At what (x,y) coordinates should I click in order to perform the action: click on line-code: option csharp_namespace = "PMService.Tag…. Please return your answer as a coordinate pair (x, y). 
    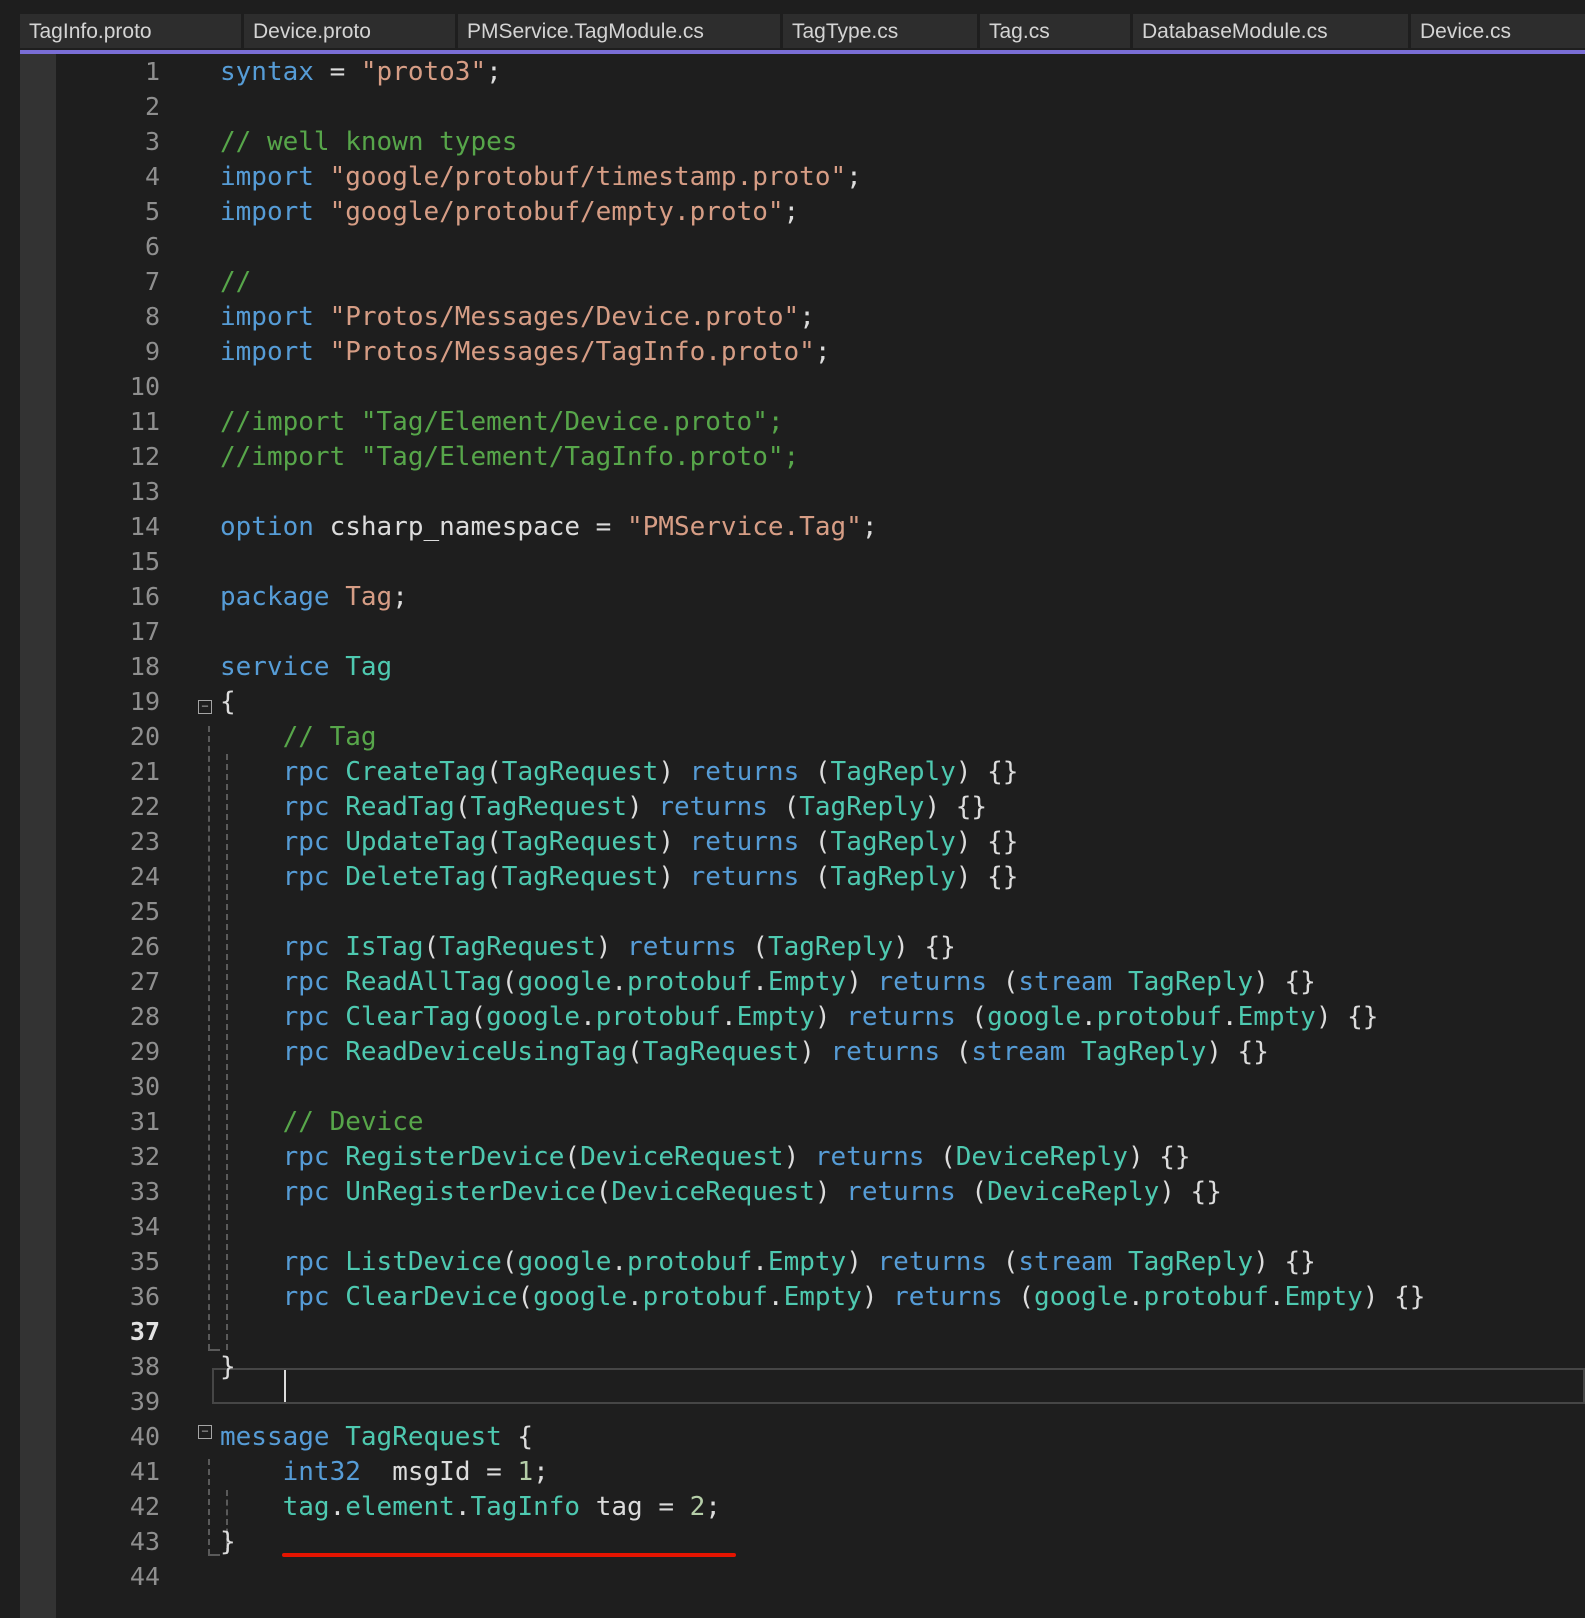
    Looking at the image, I should click on (548, 527).